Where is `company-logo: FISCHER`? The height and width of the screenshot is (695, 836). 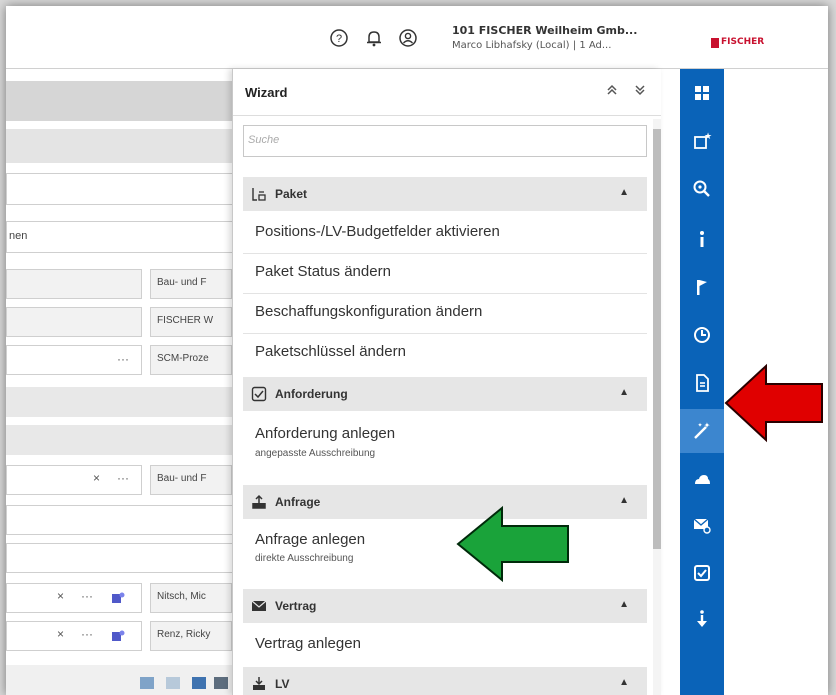
company-logo: FISCHER is located at coordinates (737, 44).